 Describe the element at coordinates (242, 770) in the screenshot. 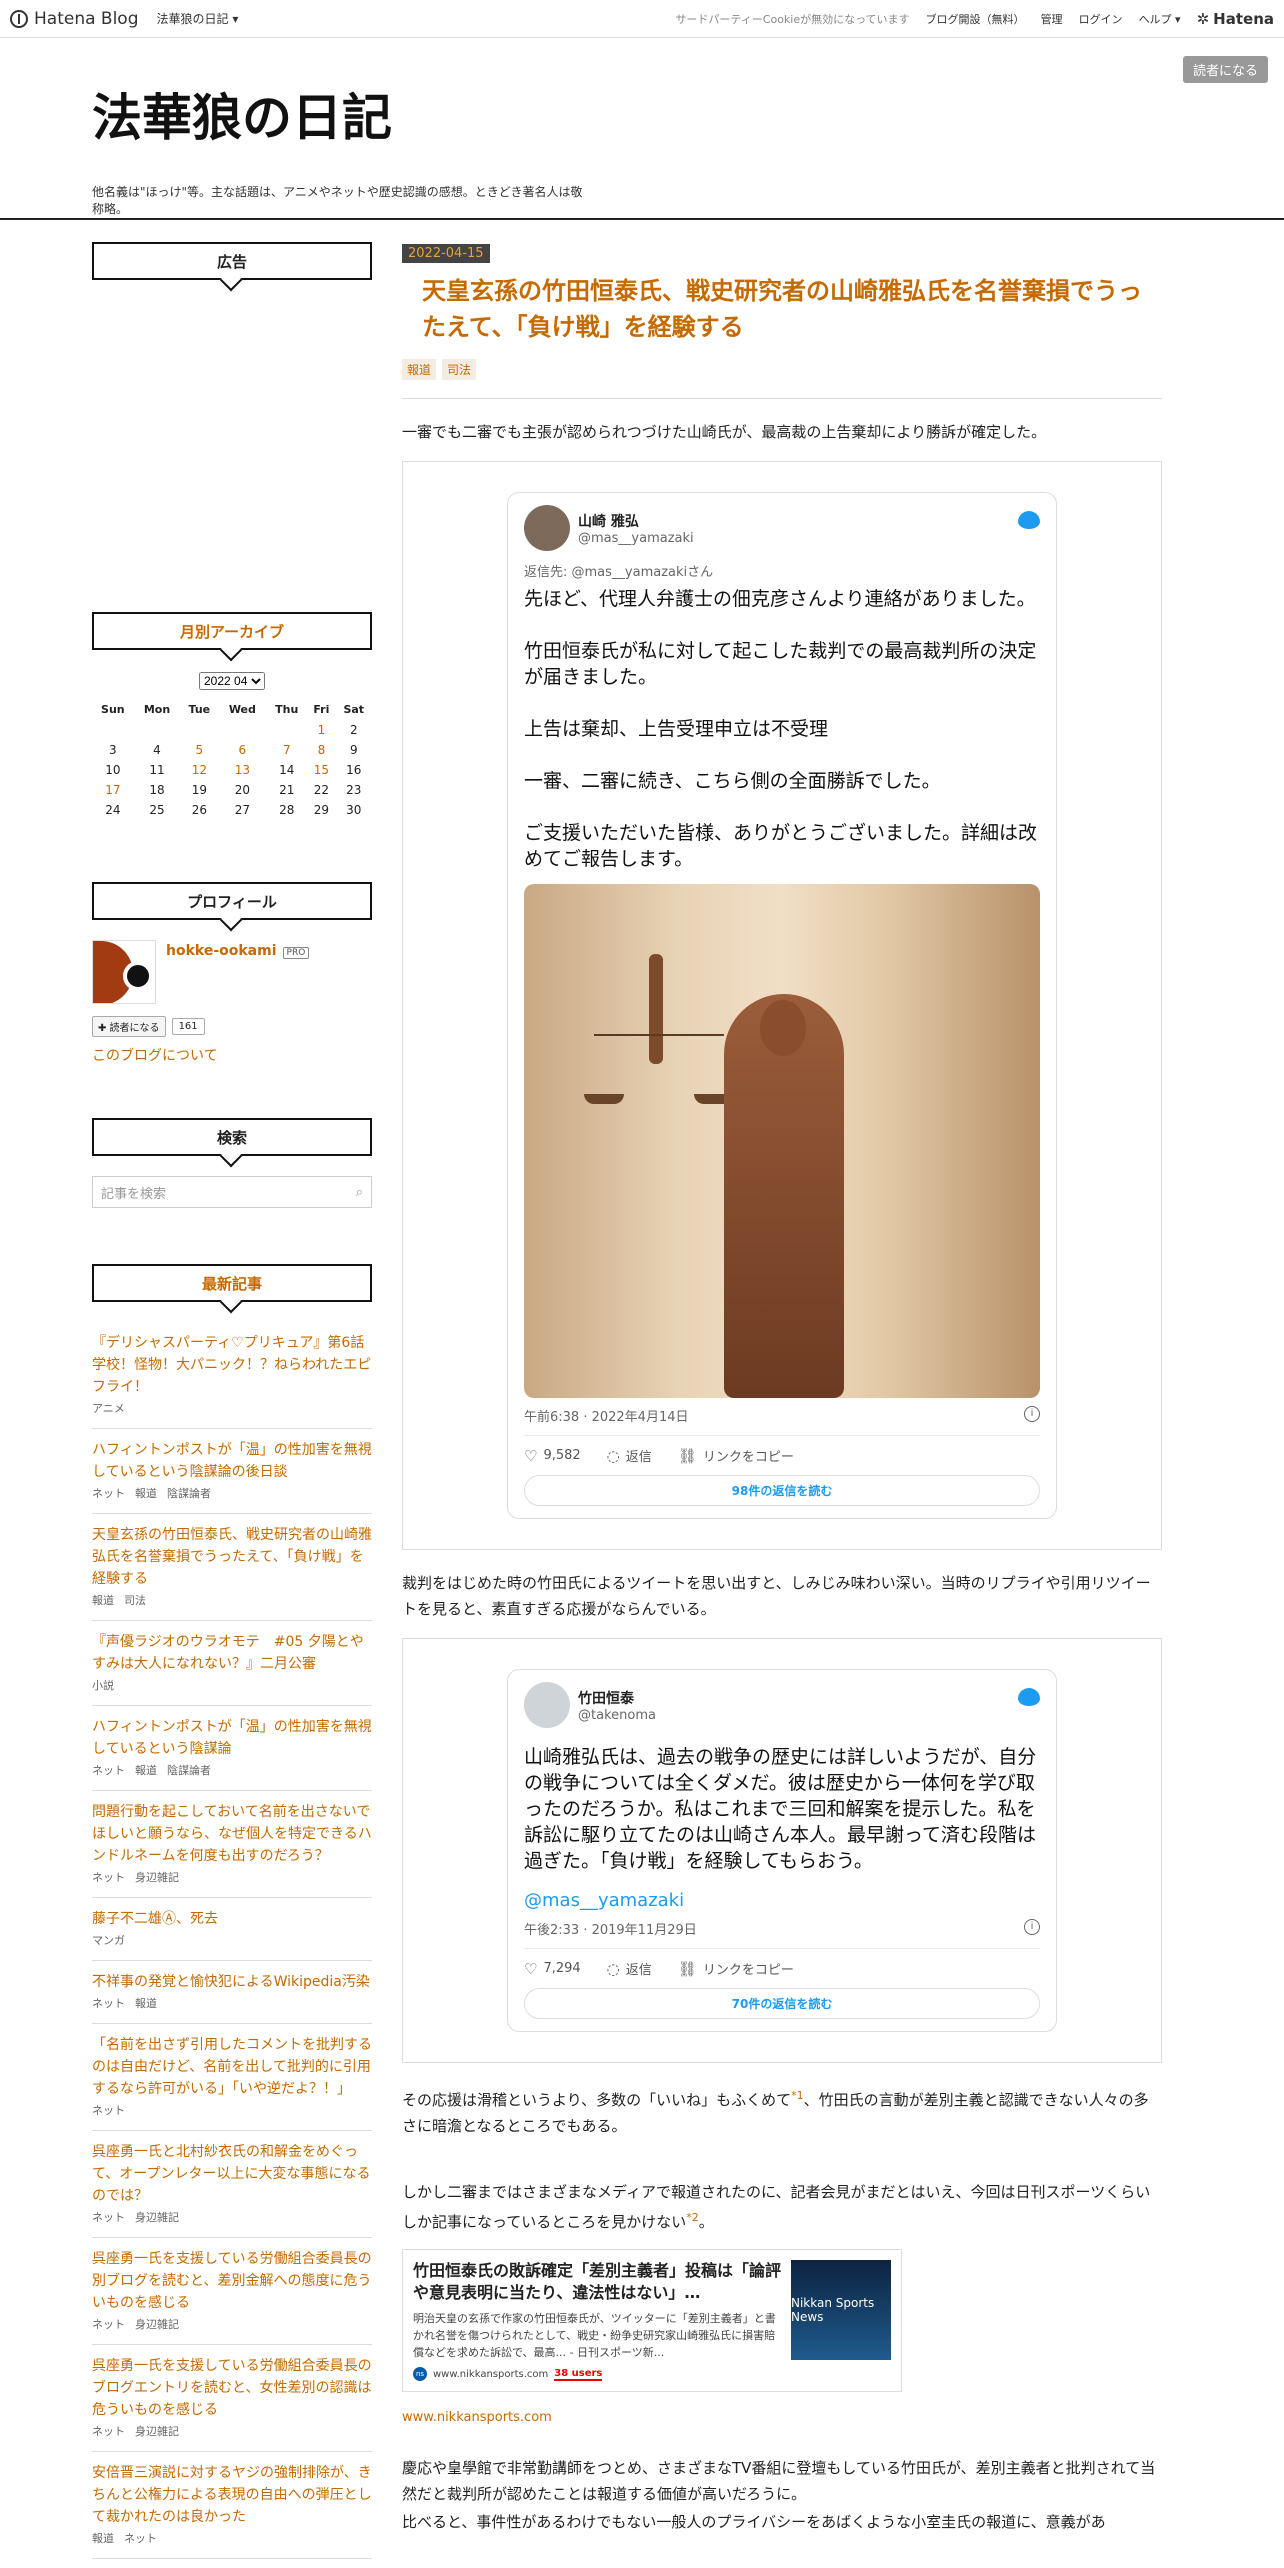

I see `cal-day: 13` at that location.